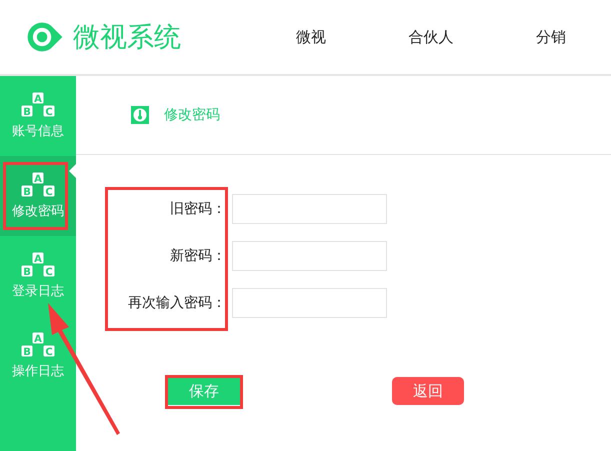 The height and width of the screenshot is (451, 611). Describe the element at coordinates (140, 115) in the screenshot. I see `thermometer-icon` at that location.